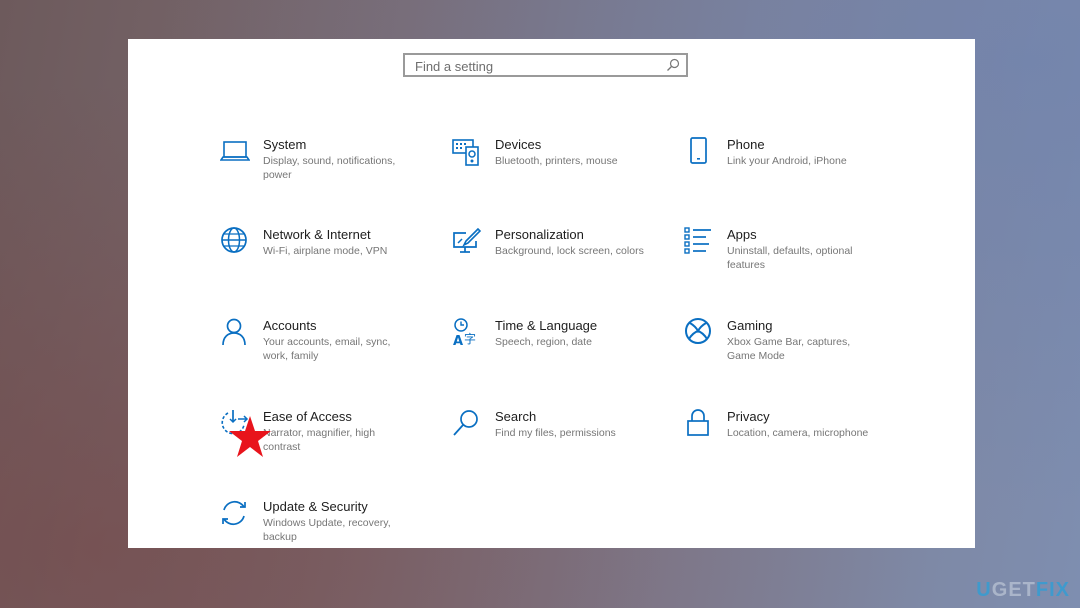 The width and height of the screenshot is (1080, 608). What do you see at coordinates (465, 152) in the screenshot?
I see `devices-icon` at bounding box center [465, 152].